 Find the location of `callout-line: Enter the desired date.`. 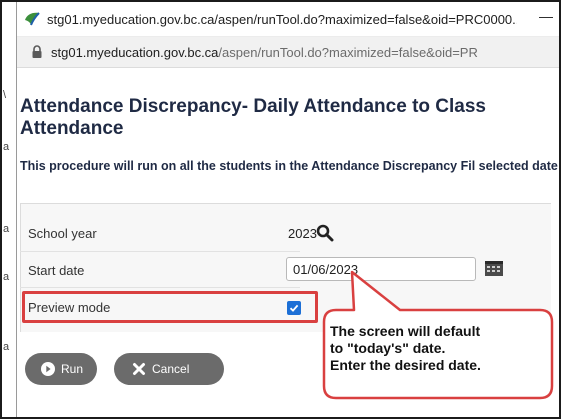

callout-line: Enter the desired date. is located at coordinates (405, 365).